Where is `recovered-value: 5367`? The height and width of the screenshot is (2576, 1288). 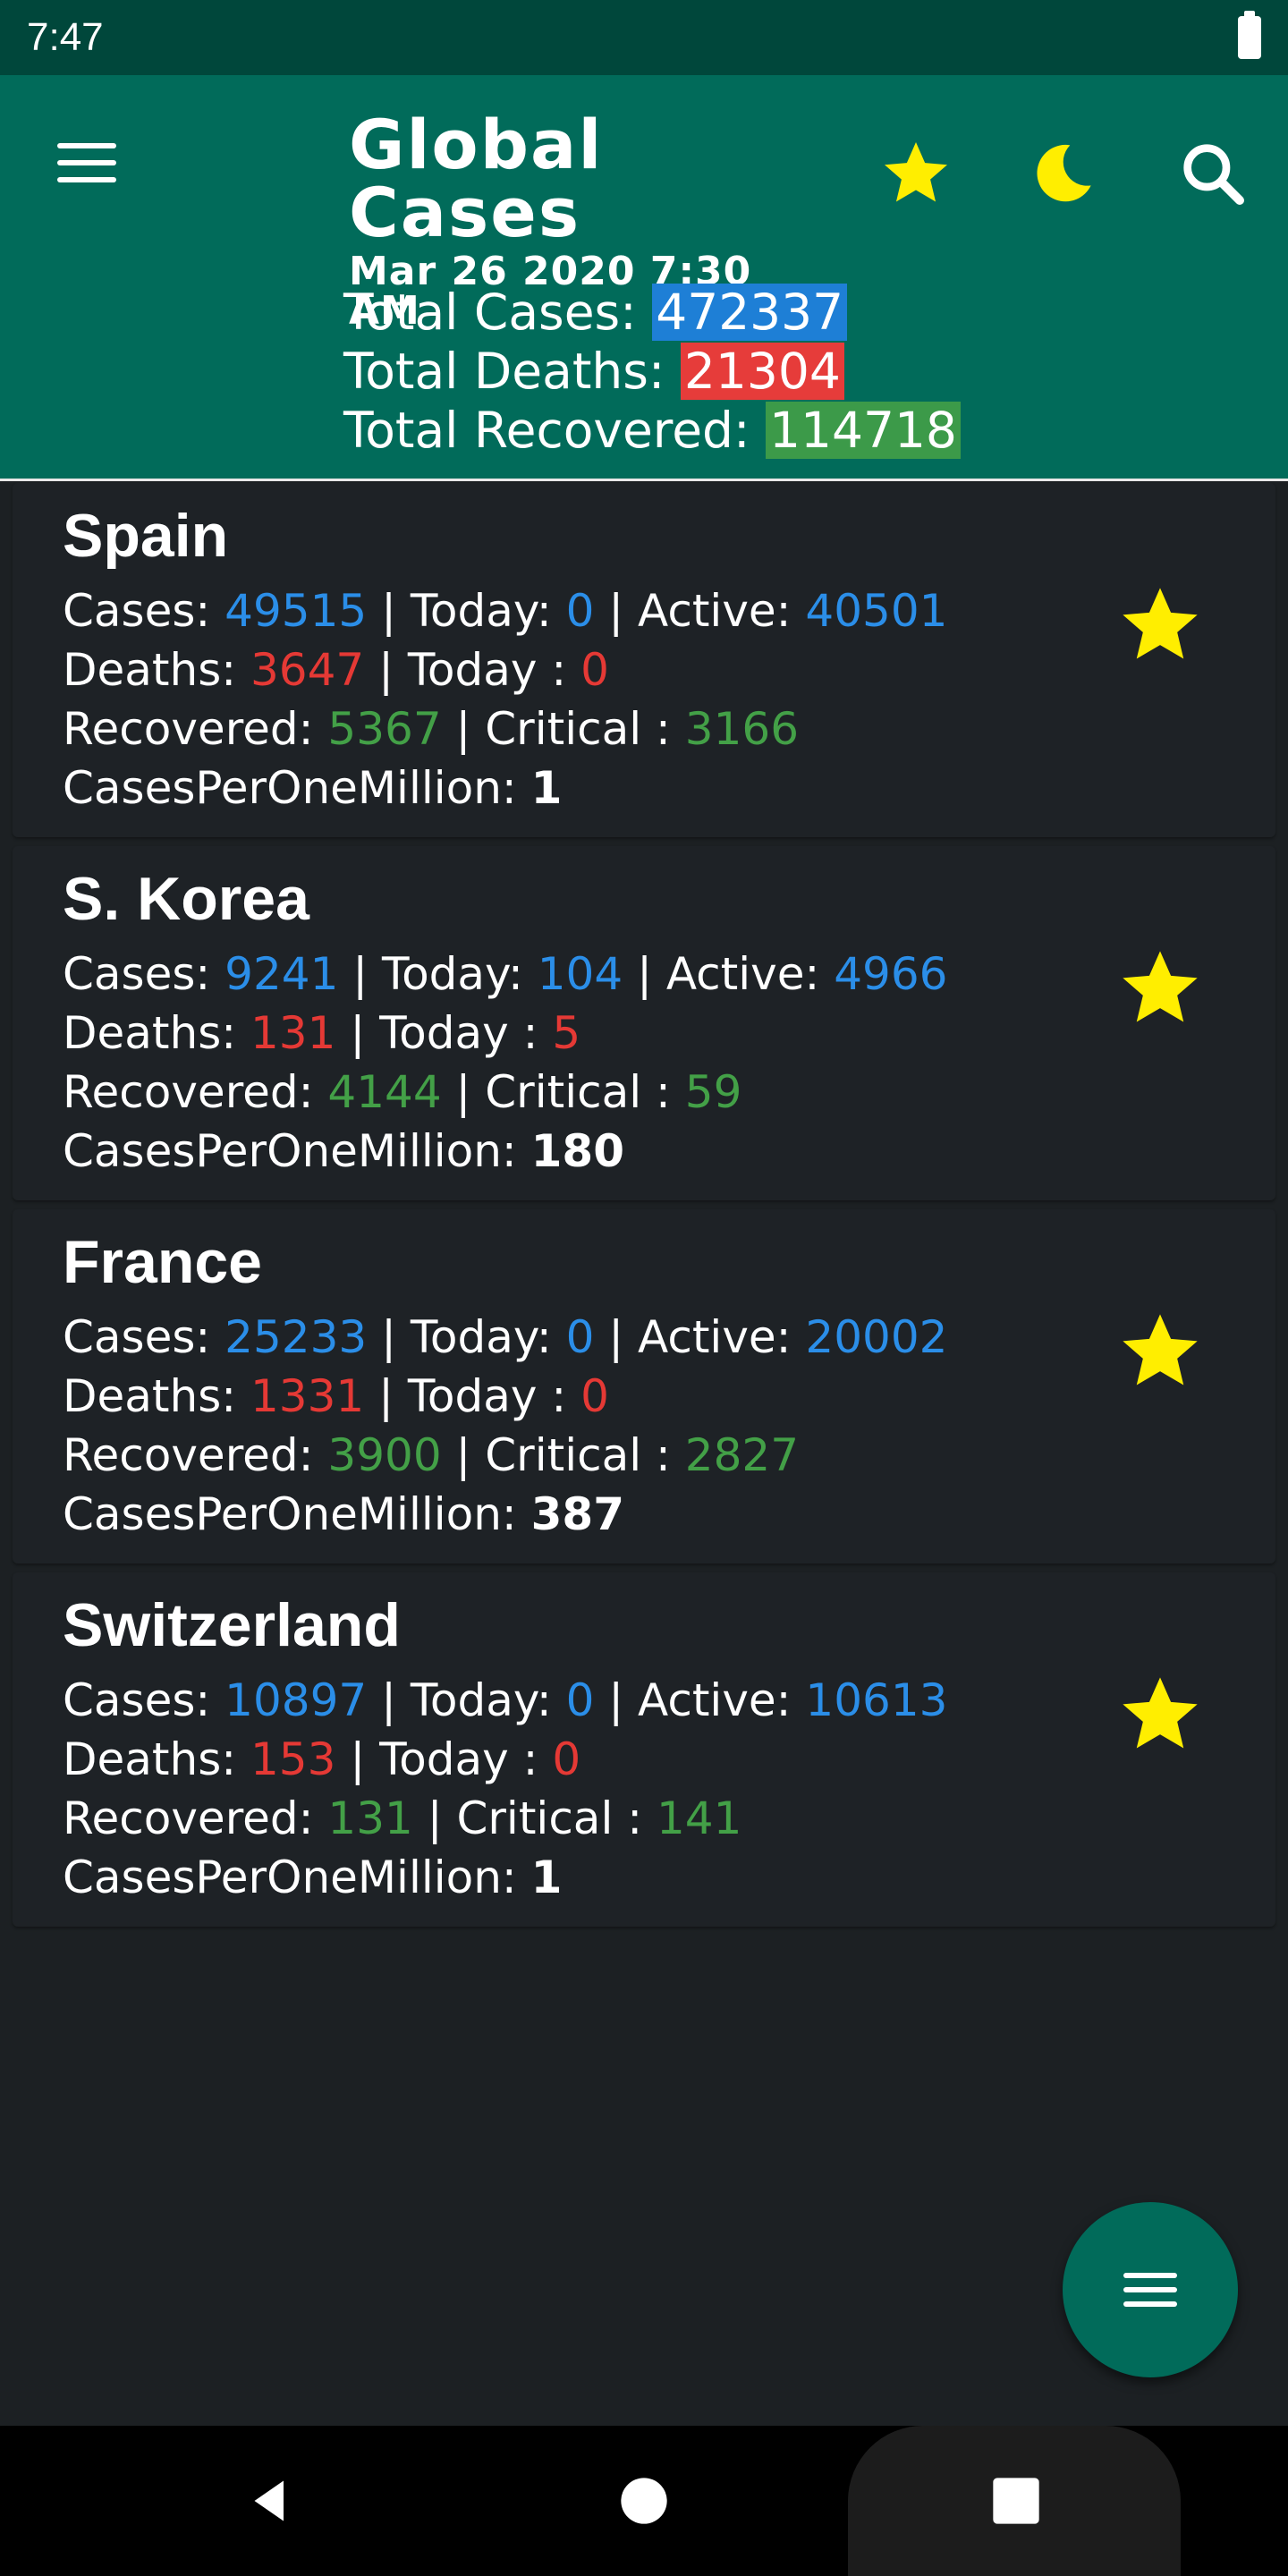 recovered-value: 5367 is located at coordinates (384, 729).